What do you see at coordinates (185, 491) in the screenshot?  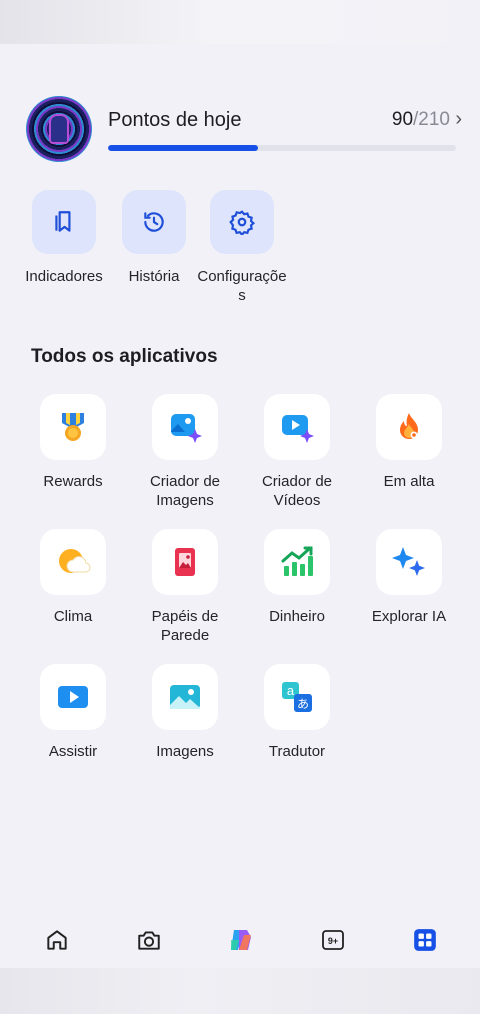 I see `app-label: Criador de Imagens` at bounding box center [185, 491].